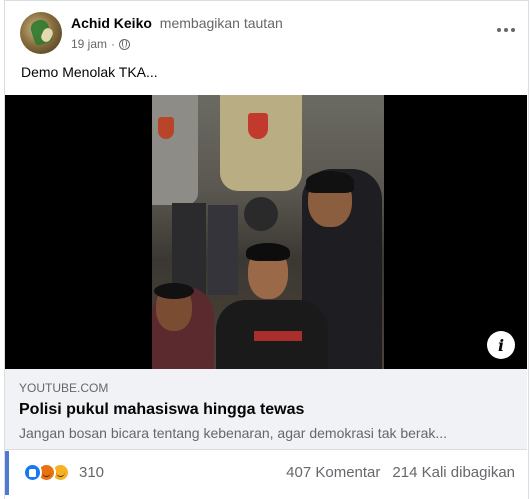 This screenshot has width=530, height=499. I want to click on author-name: Achid Keiko, so click(111, 23).